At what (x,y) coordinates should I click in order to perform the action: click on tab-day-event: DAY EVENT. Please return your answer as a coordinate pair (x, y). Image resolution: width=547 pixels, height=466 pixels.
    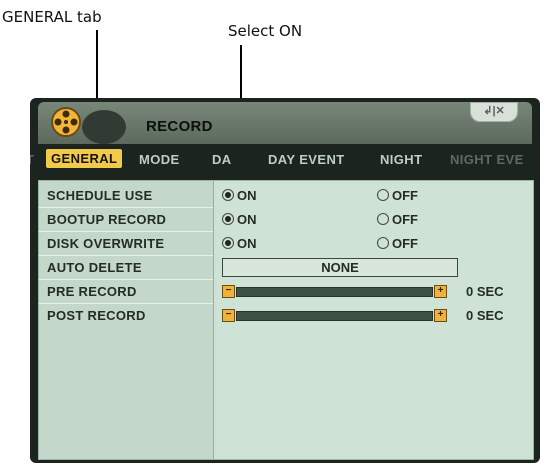
    Looking at the image, I should click on (306, 159).